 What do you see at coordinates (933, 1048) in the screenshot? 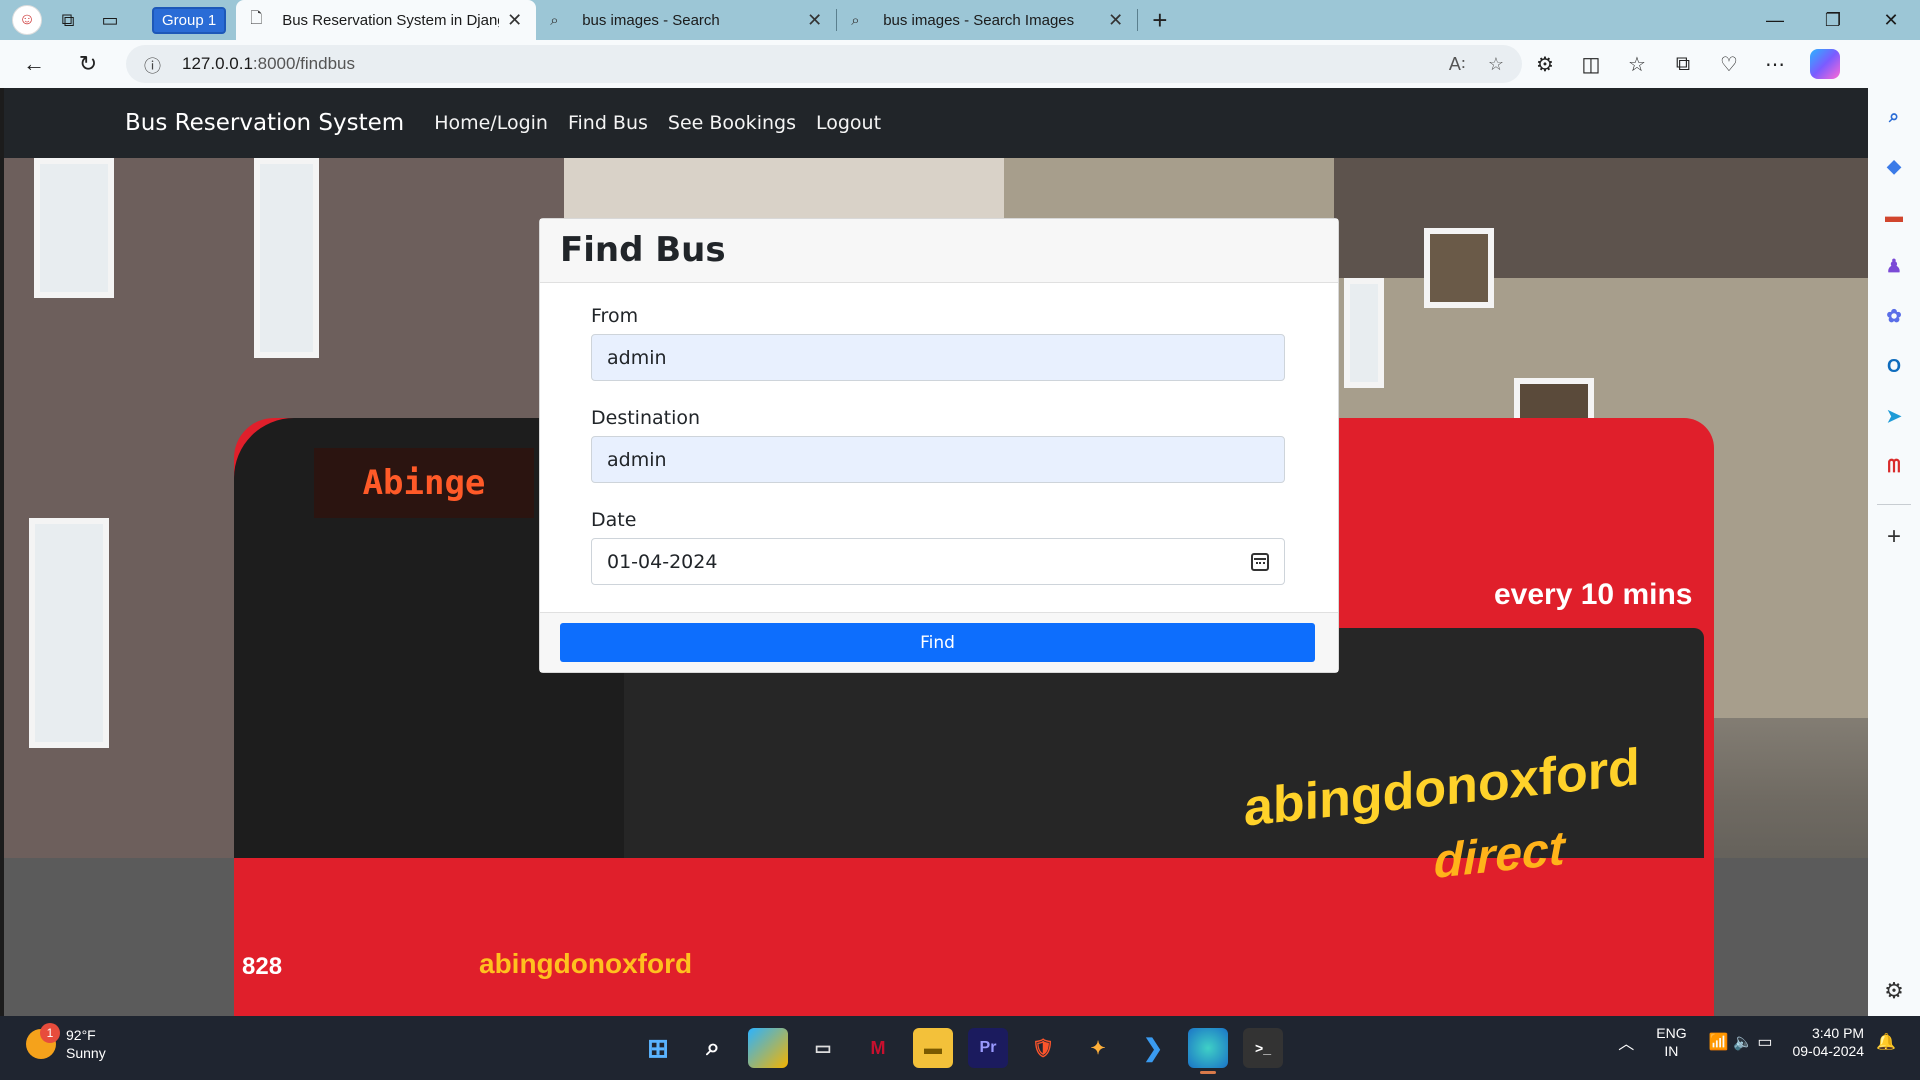
I see `file-explorer-icon: ▬` at bounding box center [933, 1048].